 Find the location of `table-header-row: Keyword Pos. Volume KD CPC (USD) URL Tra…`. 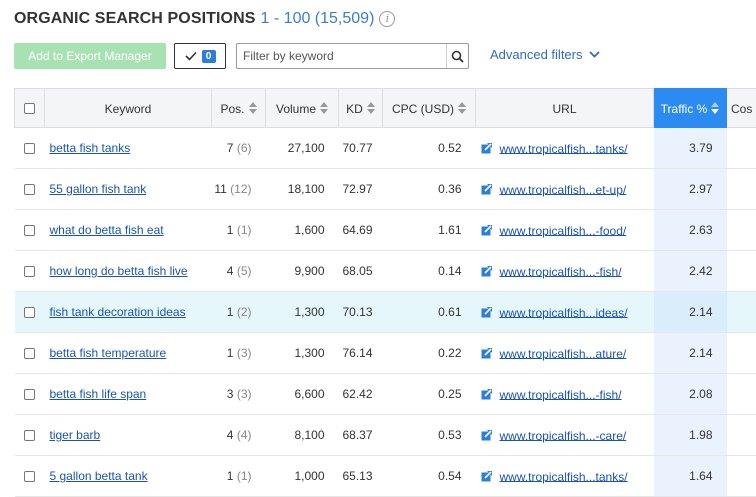

table-header-row: Keyword Pos. Volume KD CPC (USD) URL Tra… is located at coordinates (385, 108).